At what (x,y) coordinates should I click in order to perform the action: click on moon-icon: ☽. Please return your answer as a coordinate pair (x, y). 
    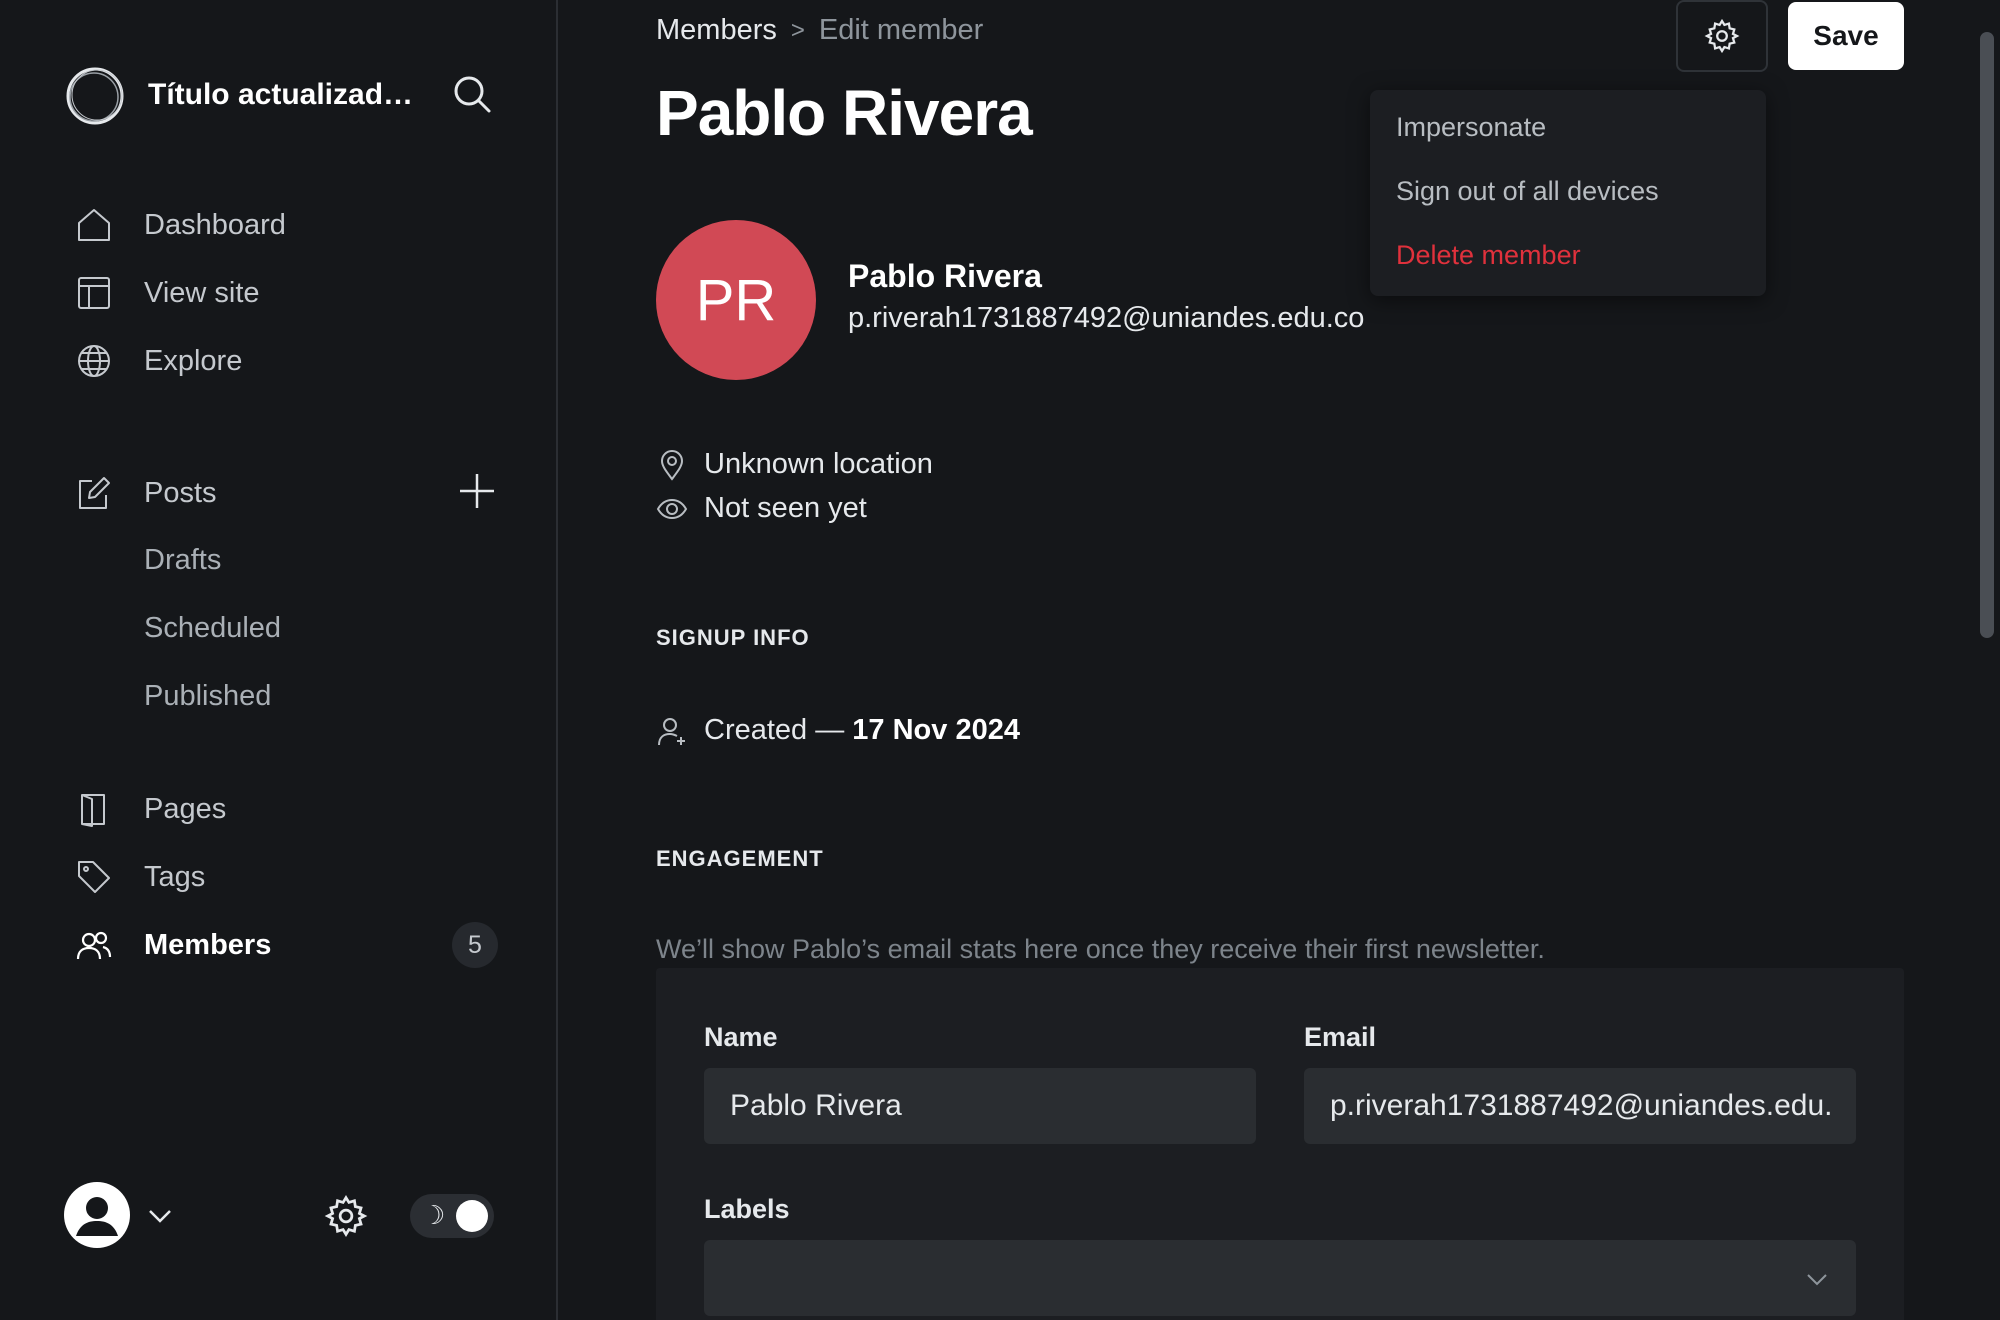
    Looking at the image, I should click on (434, 1216).